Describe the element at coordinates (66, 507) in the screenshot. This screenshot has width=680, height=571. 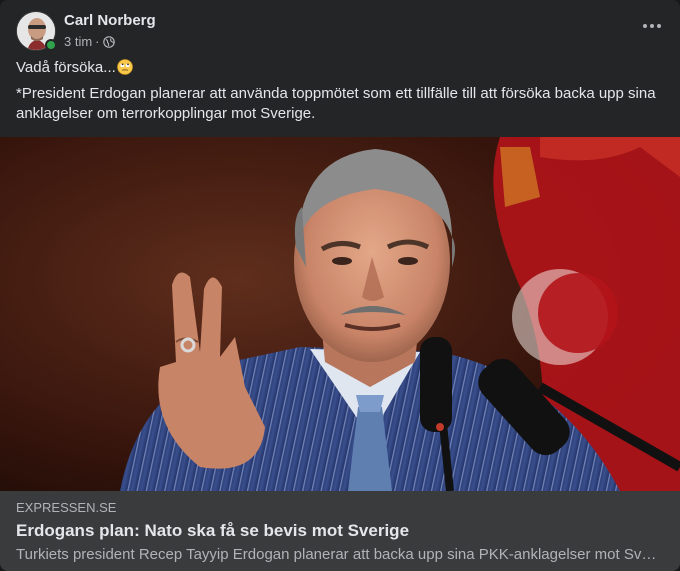
I see `link-domain: EXPRESSEN.SE` at that location.